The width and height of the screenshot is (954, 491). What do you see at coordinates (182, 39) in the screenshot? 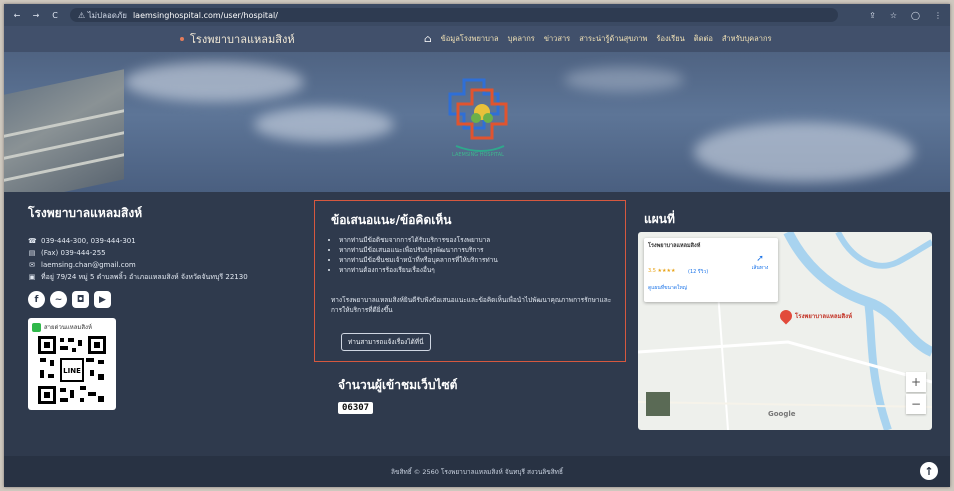
I see `brand-dot-icon` at bounding box center [182, 39].